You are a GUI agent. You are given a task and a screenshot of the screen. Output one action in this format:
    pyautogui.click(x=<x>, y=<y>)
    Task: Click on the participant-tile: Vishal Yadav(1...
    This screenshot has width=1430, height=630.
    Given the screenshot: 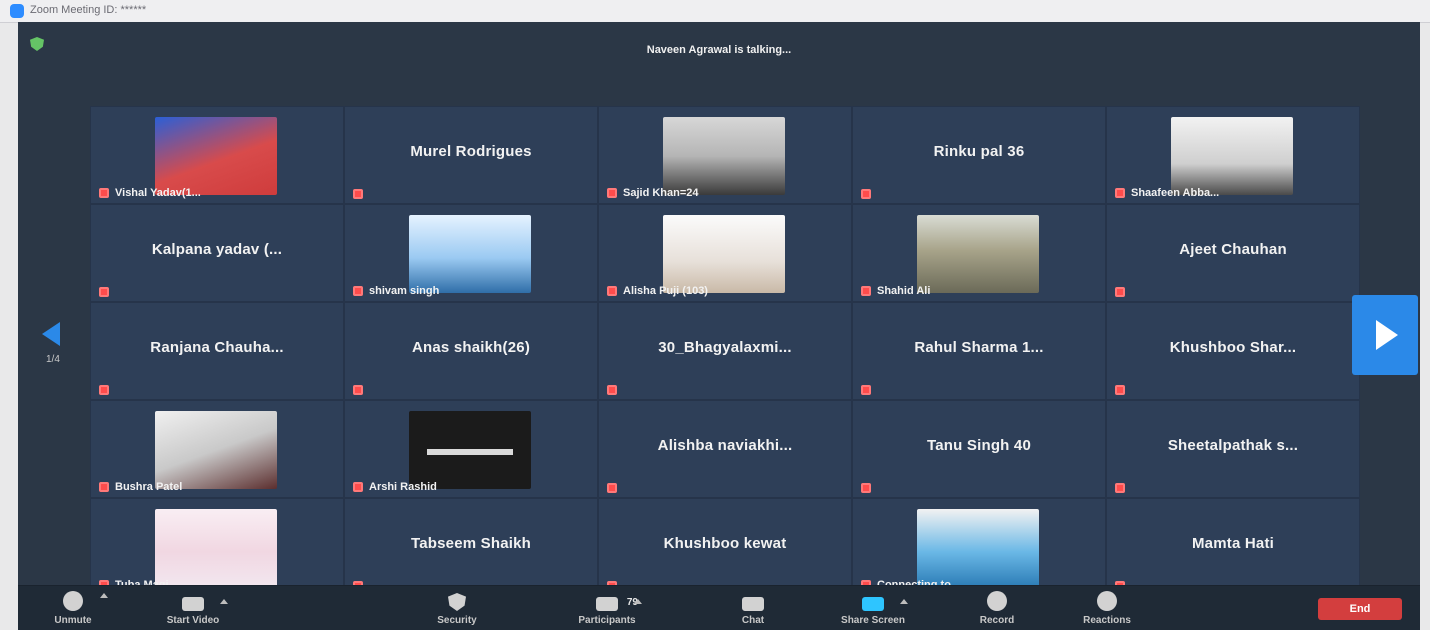 What is the action you would take?
    pyautogui.click(x=217, y=155)
    